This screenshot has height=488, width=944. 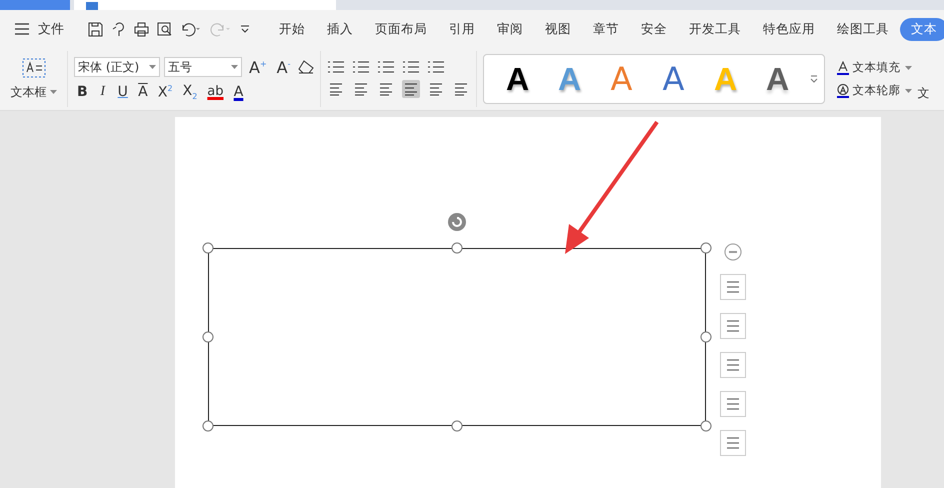 What do you see at coordinates (457, 222) in the screenshot?
I see `rotate-handle-icon` at bounding box center [457, 222].